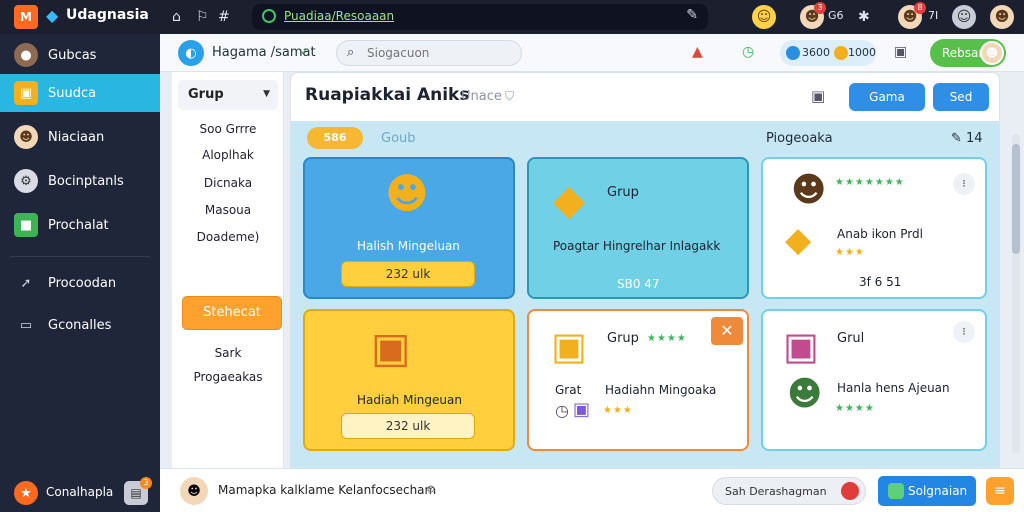 This screenshot has height=512, width=1024. What do you see at coordinates (818, 96) in the screenshot?
I see `save-icon: ▣` at bounding box center [818, 96].